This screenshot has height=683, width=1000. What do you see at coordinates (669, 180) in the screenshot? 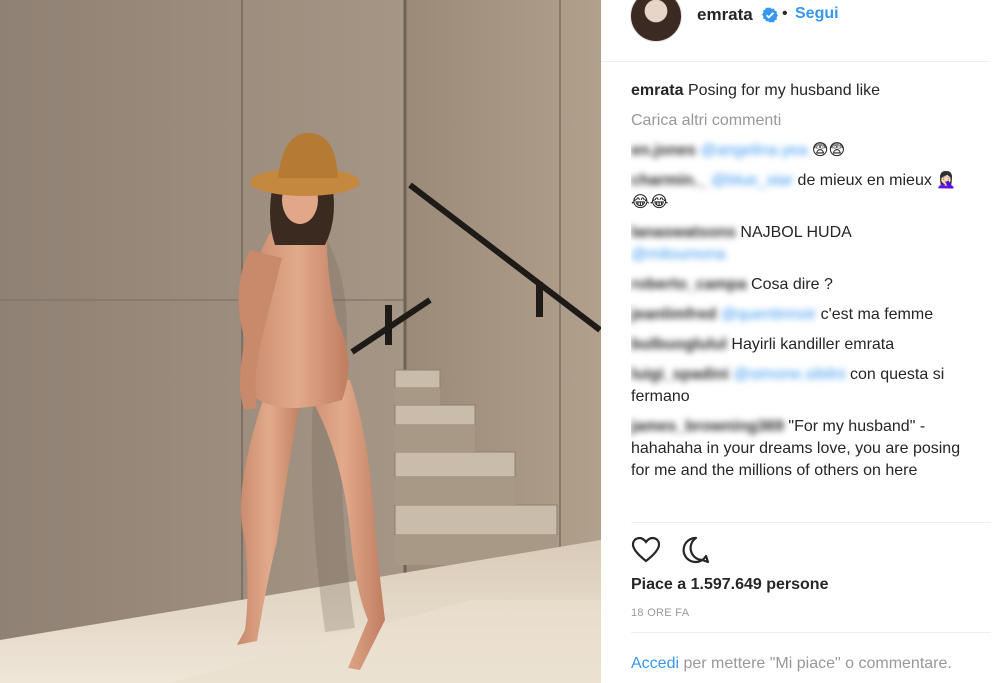
I see `comment-username: charmin._` at bounding box center [669, 180].